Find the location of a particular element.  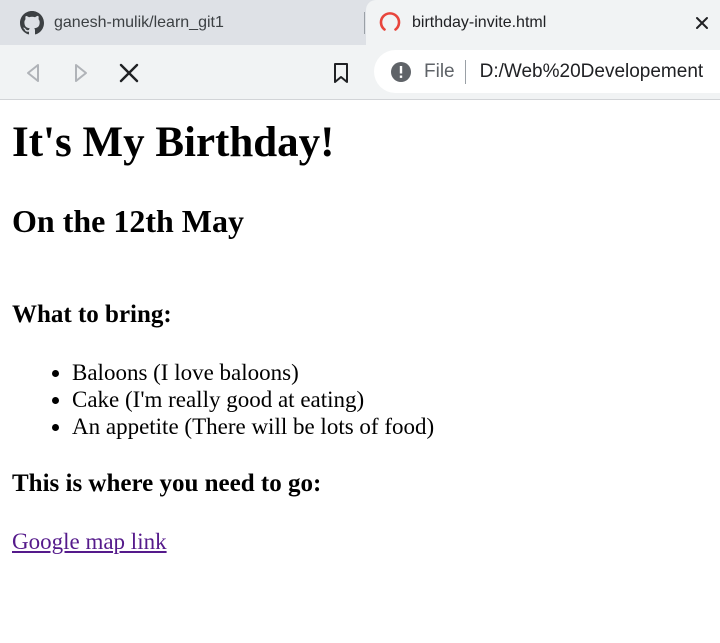

stop-loading-button is located at coordinates (129, 73).